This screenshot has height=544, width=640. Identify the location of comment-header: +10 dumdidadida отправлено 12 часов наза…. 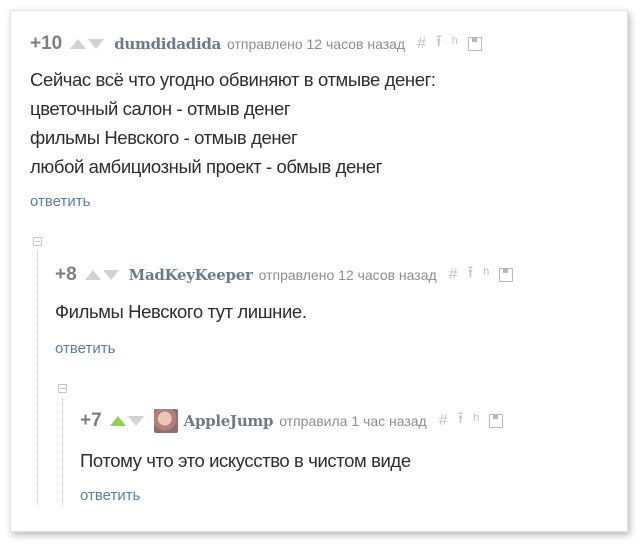
(256, 43).